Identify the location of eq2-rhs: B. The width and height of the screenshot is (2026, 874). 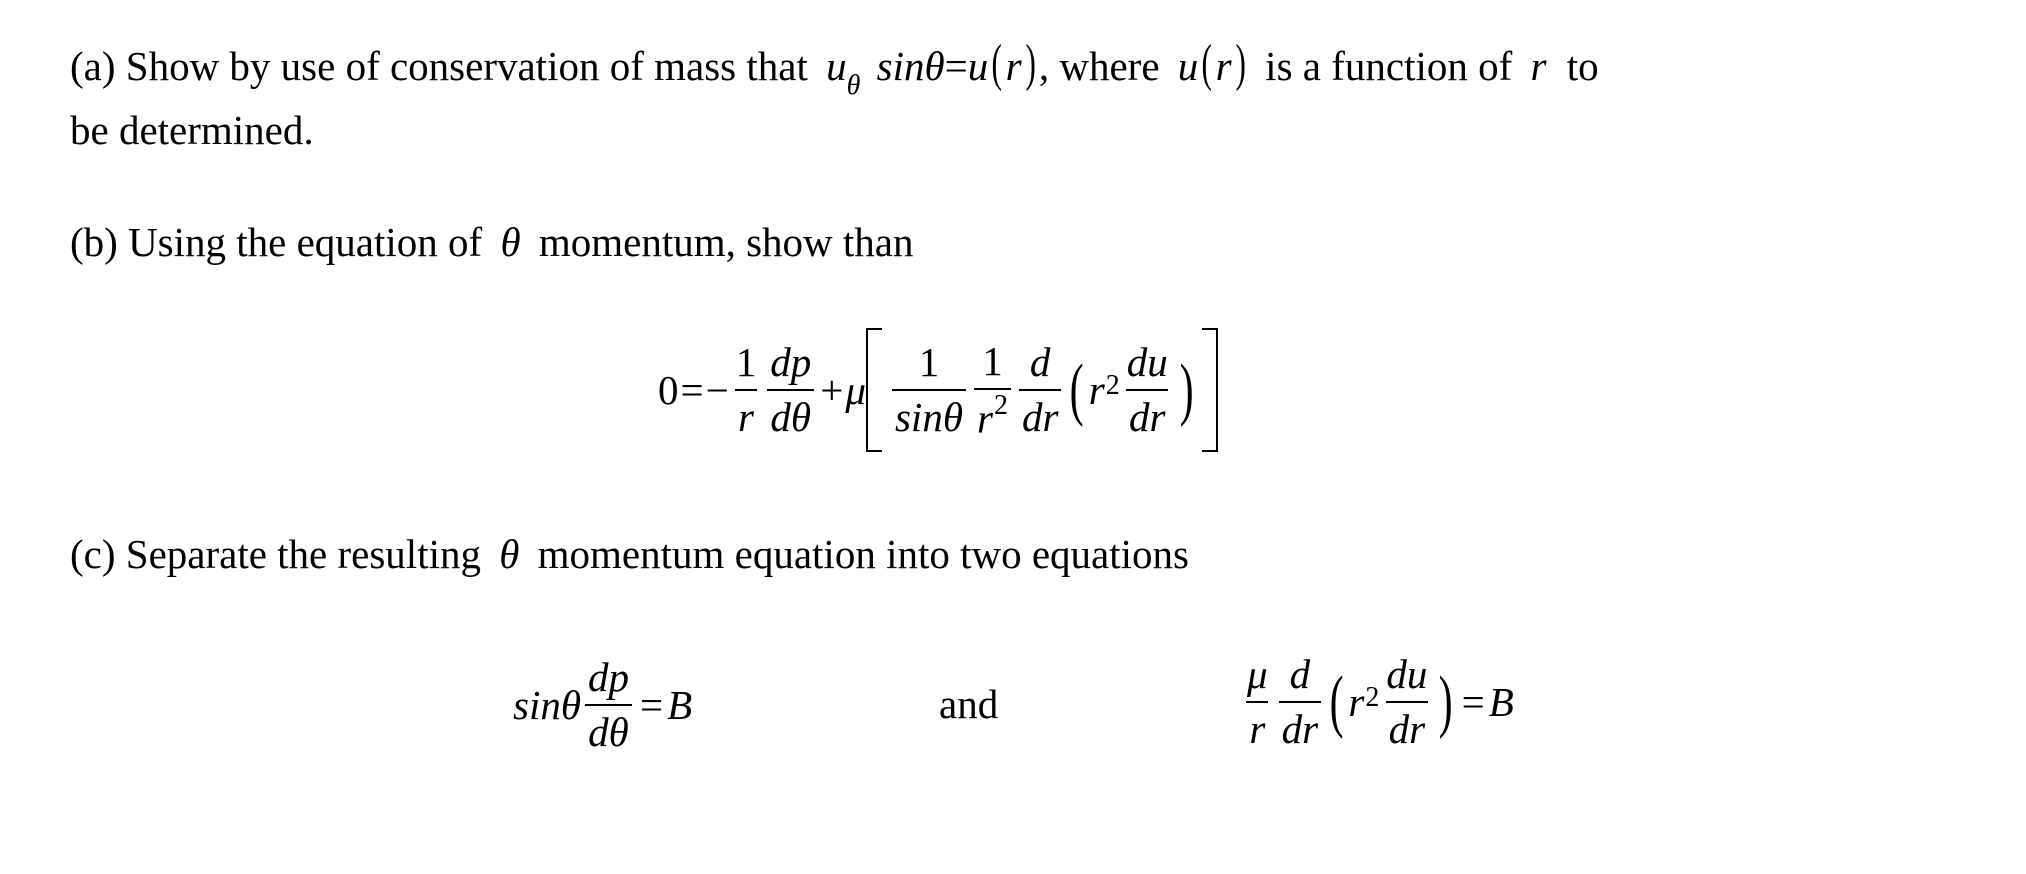
(1501, 702).